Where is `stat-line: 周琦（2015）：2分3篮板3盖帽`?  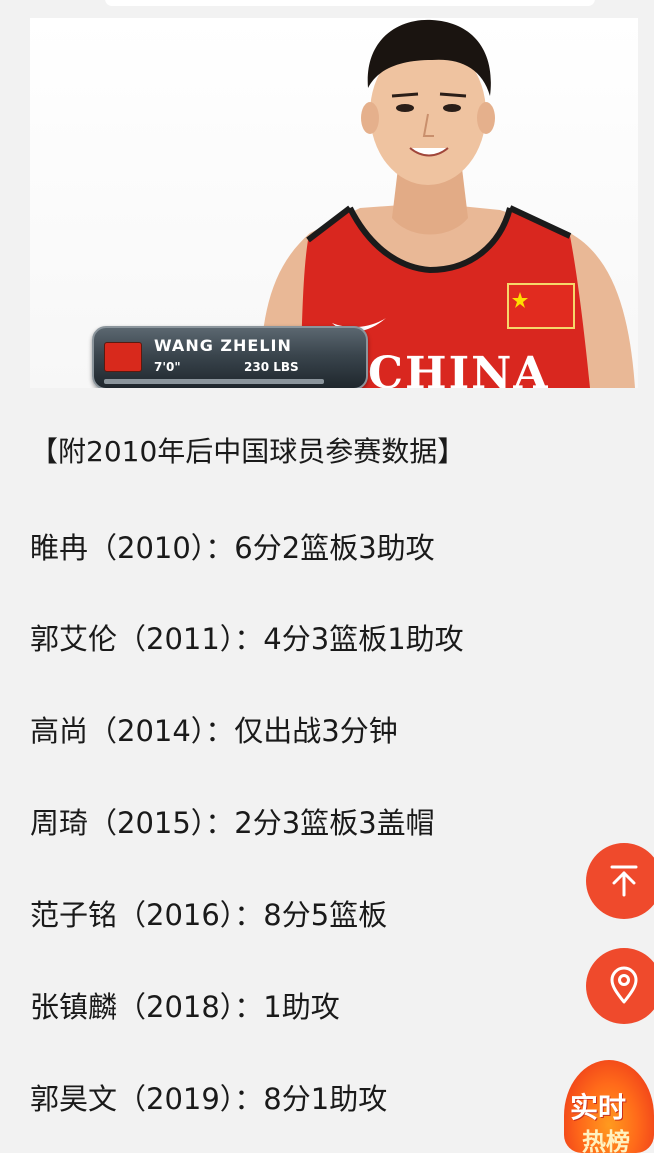 stat-line: 周琦（2015）：2分3篮板3盖帽 is located at coordinates (232, 823).